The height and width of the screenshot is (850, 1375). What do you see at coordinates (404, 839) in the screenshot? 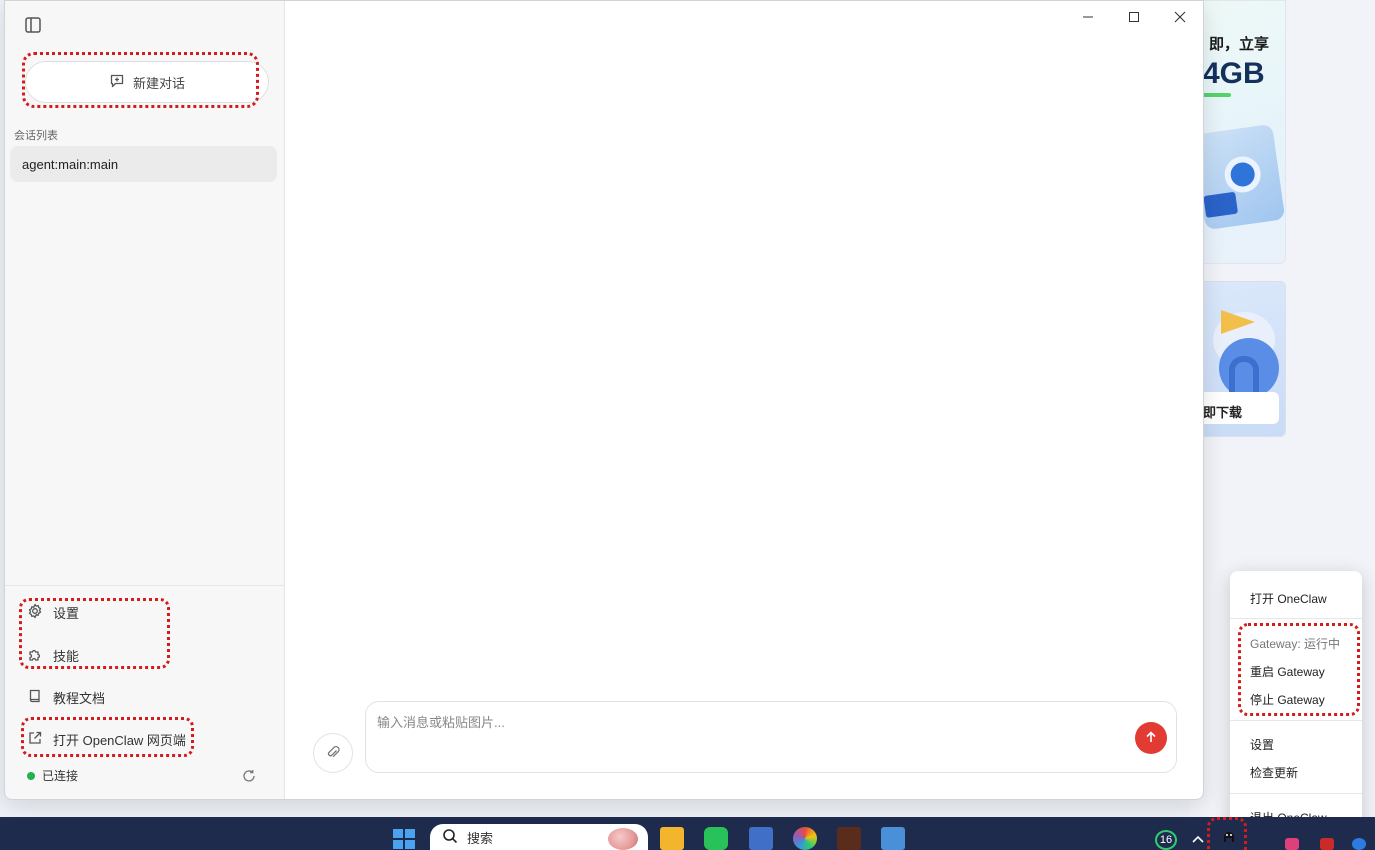
I see `windows-start-icon` at bounding box center [404, 839].